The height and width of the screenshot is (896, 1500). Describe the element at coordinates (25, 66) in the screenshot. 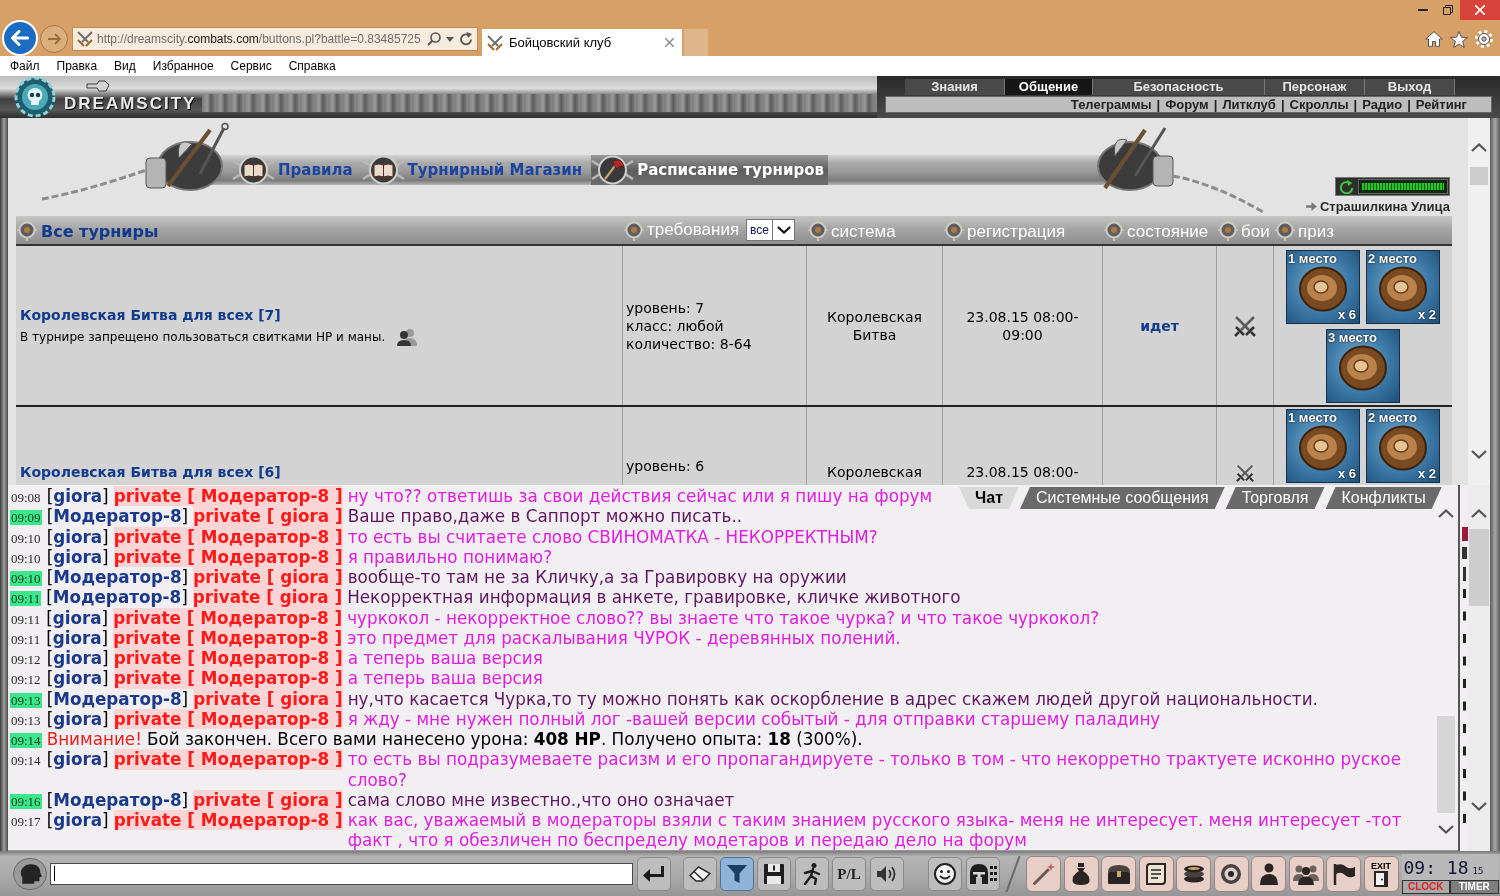

I see `menu-item: Файл` at that location.